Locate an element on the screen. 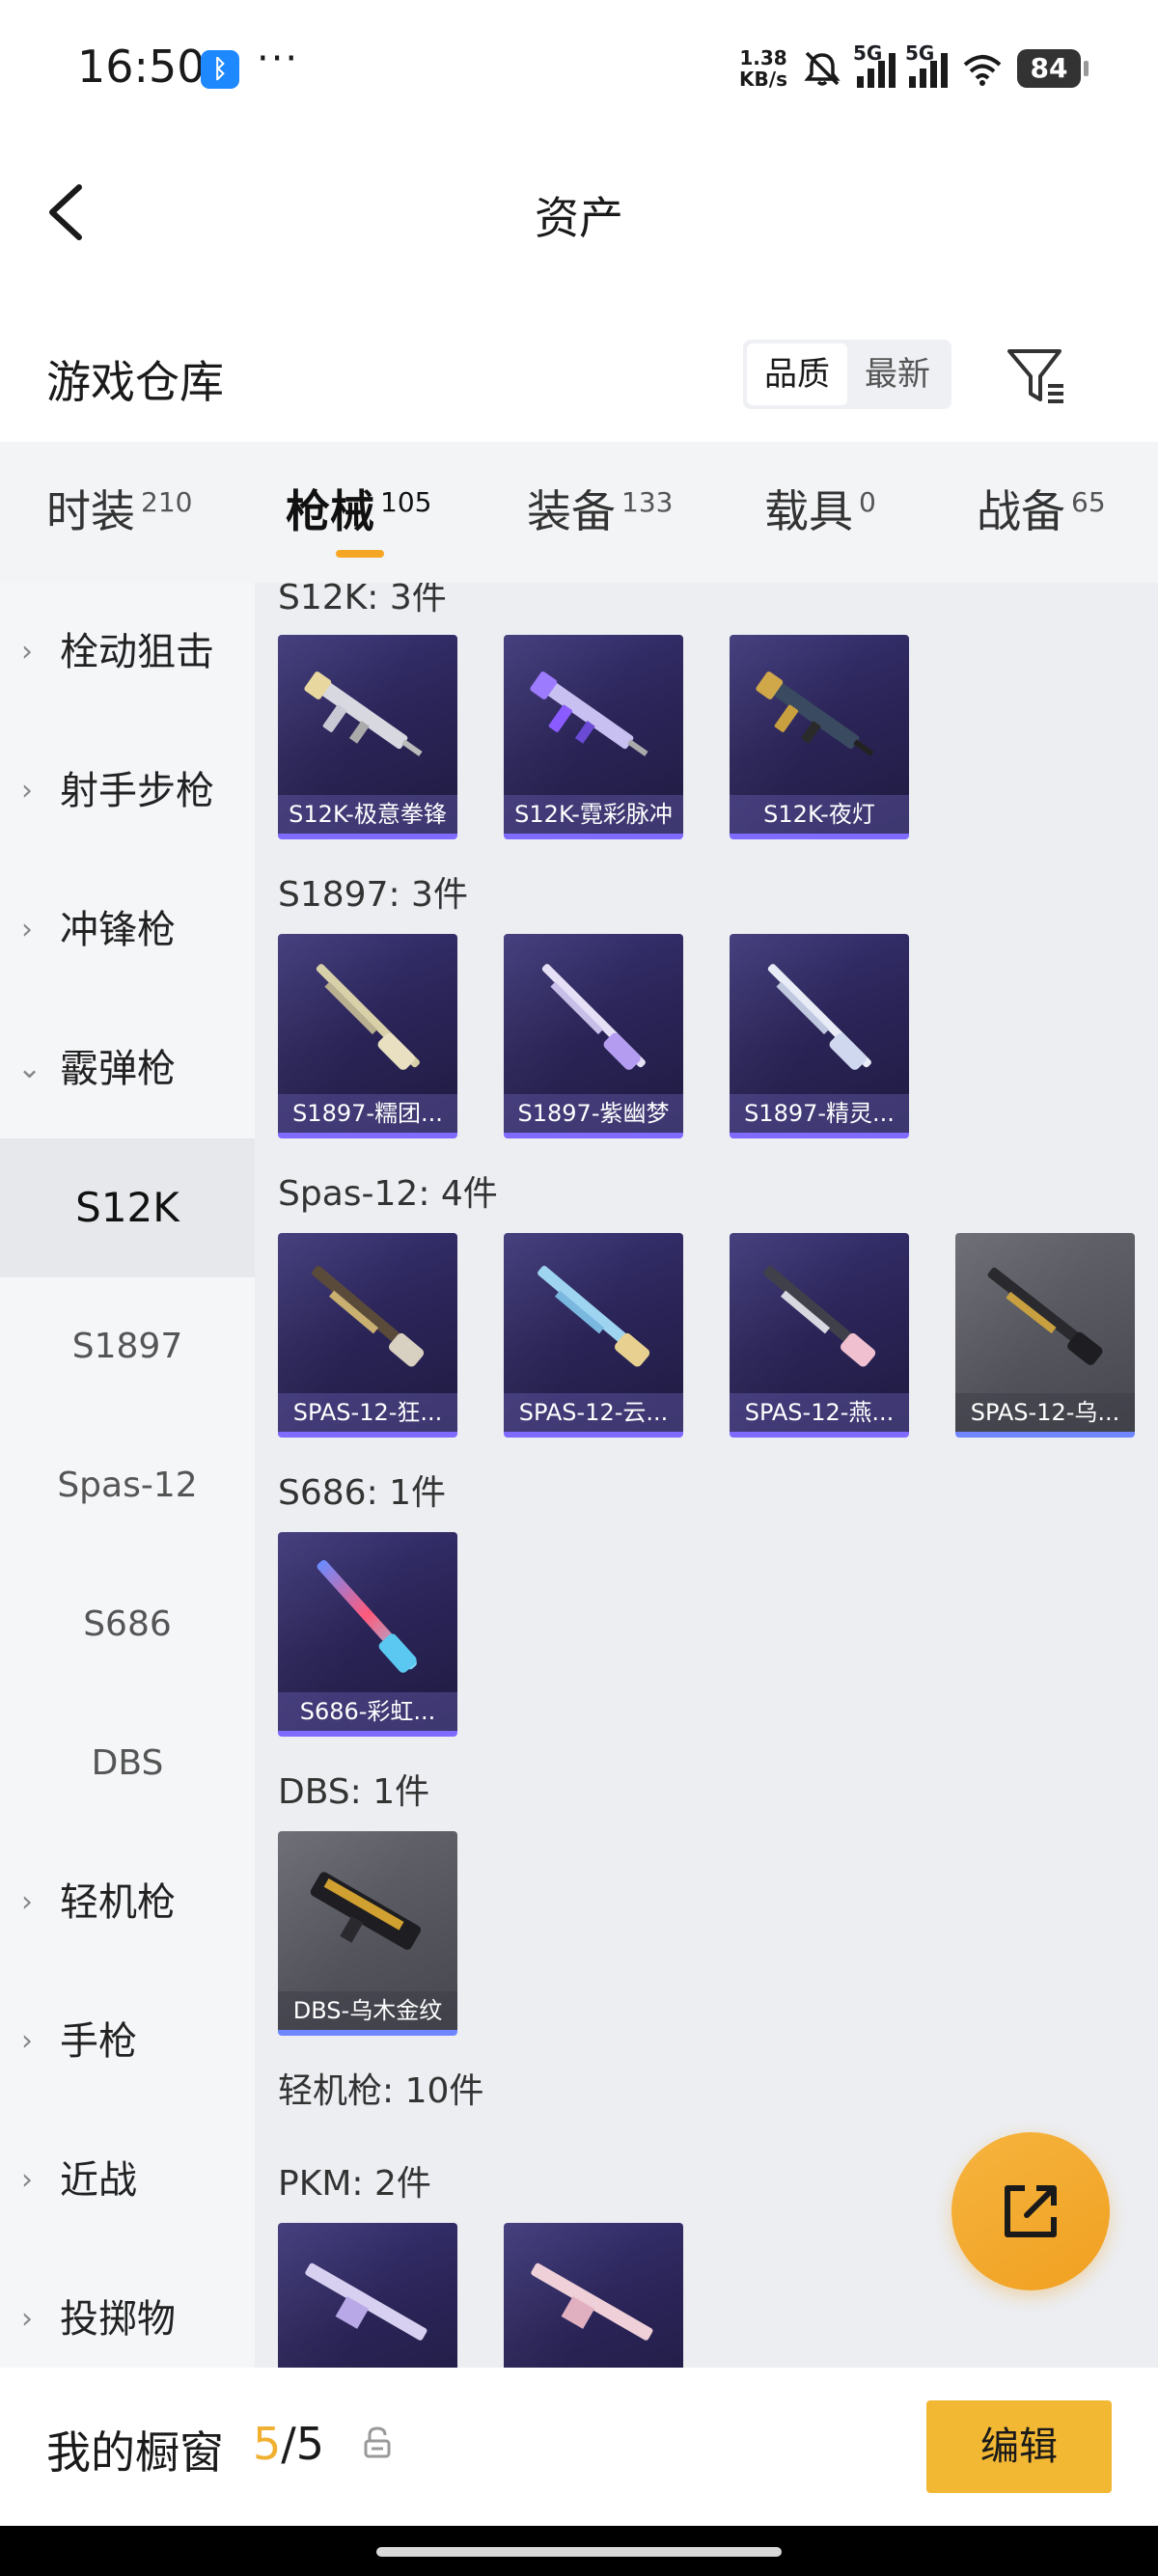  showcase-total: 5 is located at coordinates (310, 2444).